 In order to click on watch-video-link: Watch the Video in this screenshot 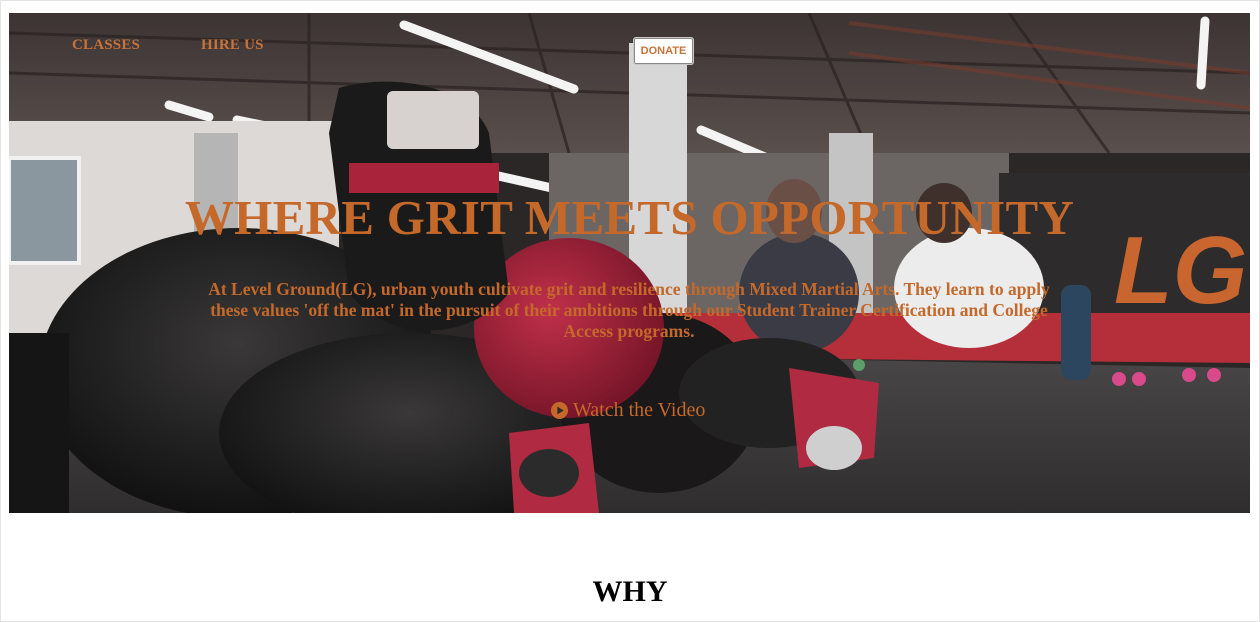, I will do `click(628, 410)`.